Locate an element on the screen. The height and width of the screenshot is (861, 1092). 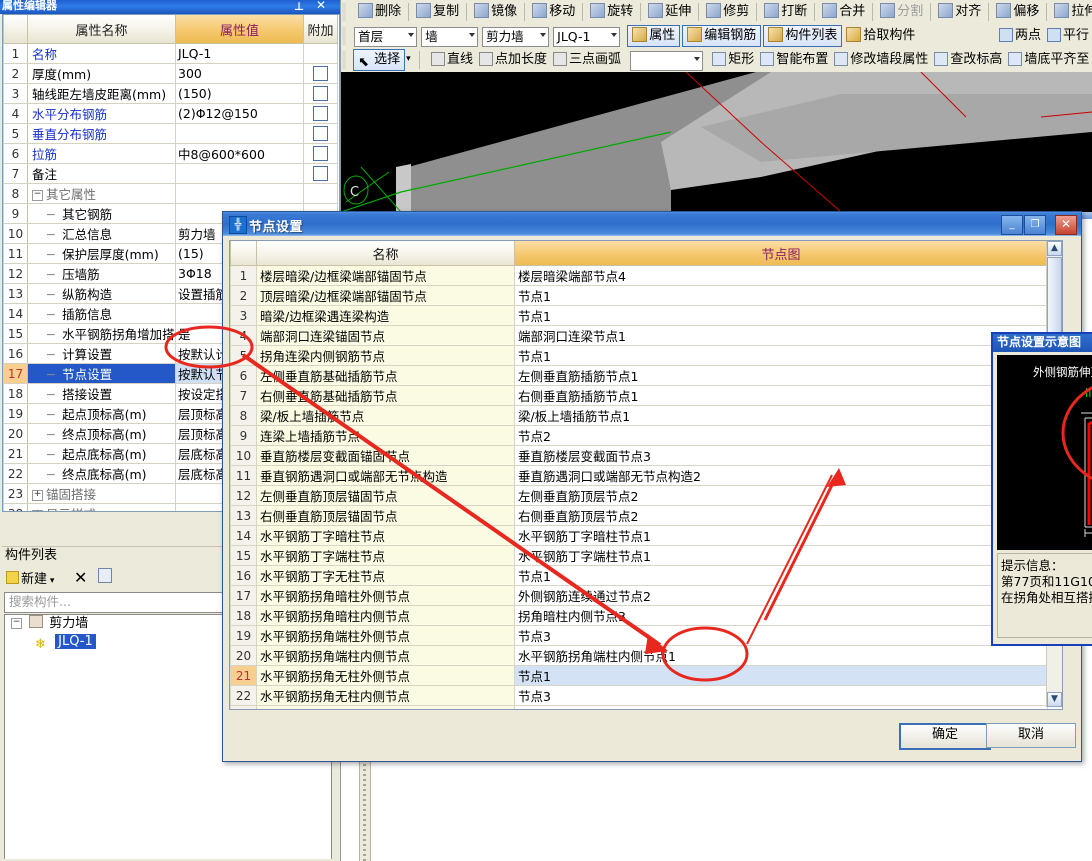
table-row: 11 垂直钢筋遇洞口或端部无节点构造 垂直筋遇洞口或端部无节点构造2 is located at coordinates (639, 475).